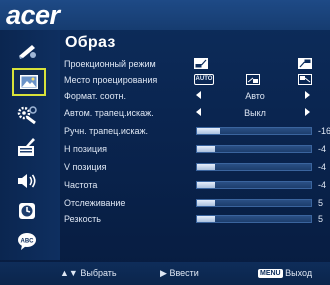  What do you see at coordinates (184, 273) in the screenshot?
I see `enter-label: Ввести` at bounding box center [184, 273].